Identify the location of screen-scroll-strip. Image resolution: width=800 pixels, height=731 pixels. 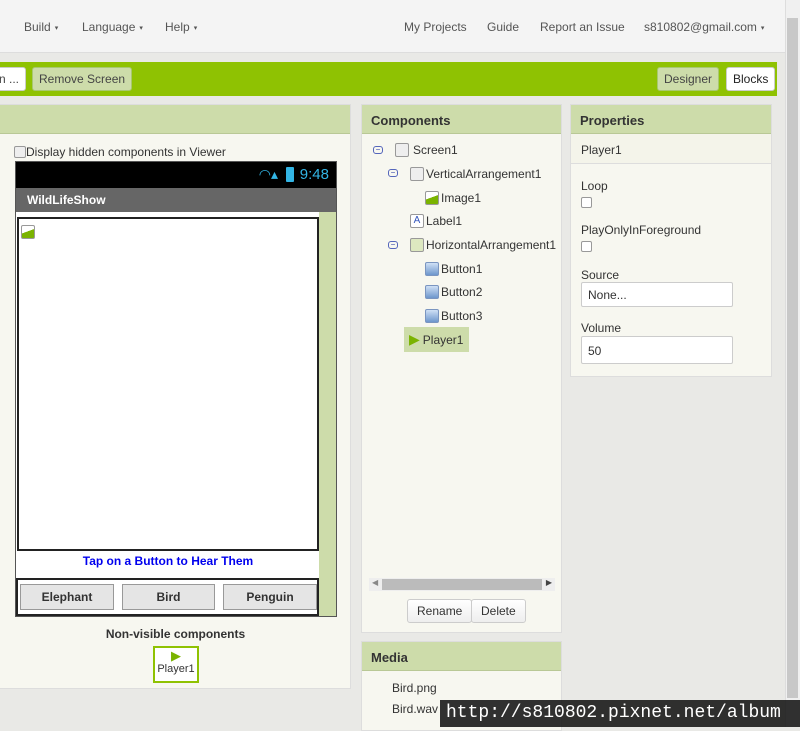
(327, 414).